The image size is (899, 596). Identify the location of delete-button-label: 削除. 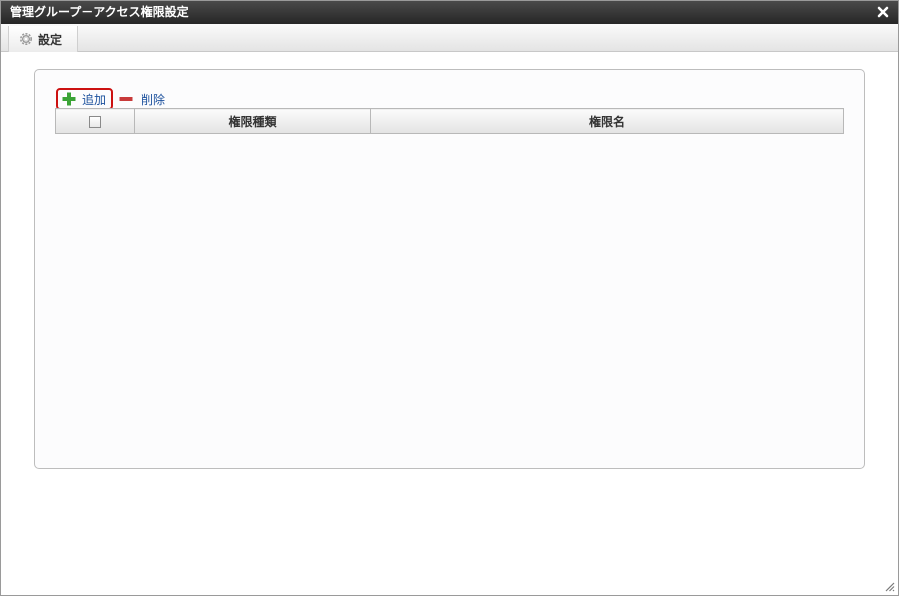
(153, 99).